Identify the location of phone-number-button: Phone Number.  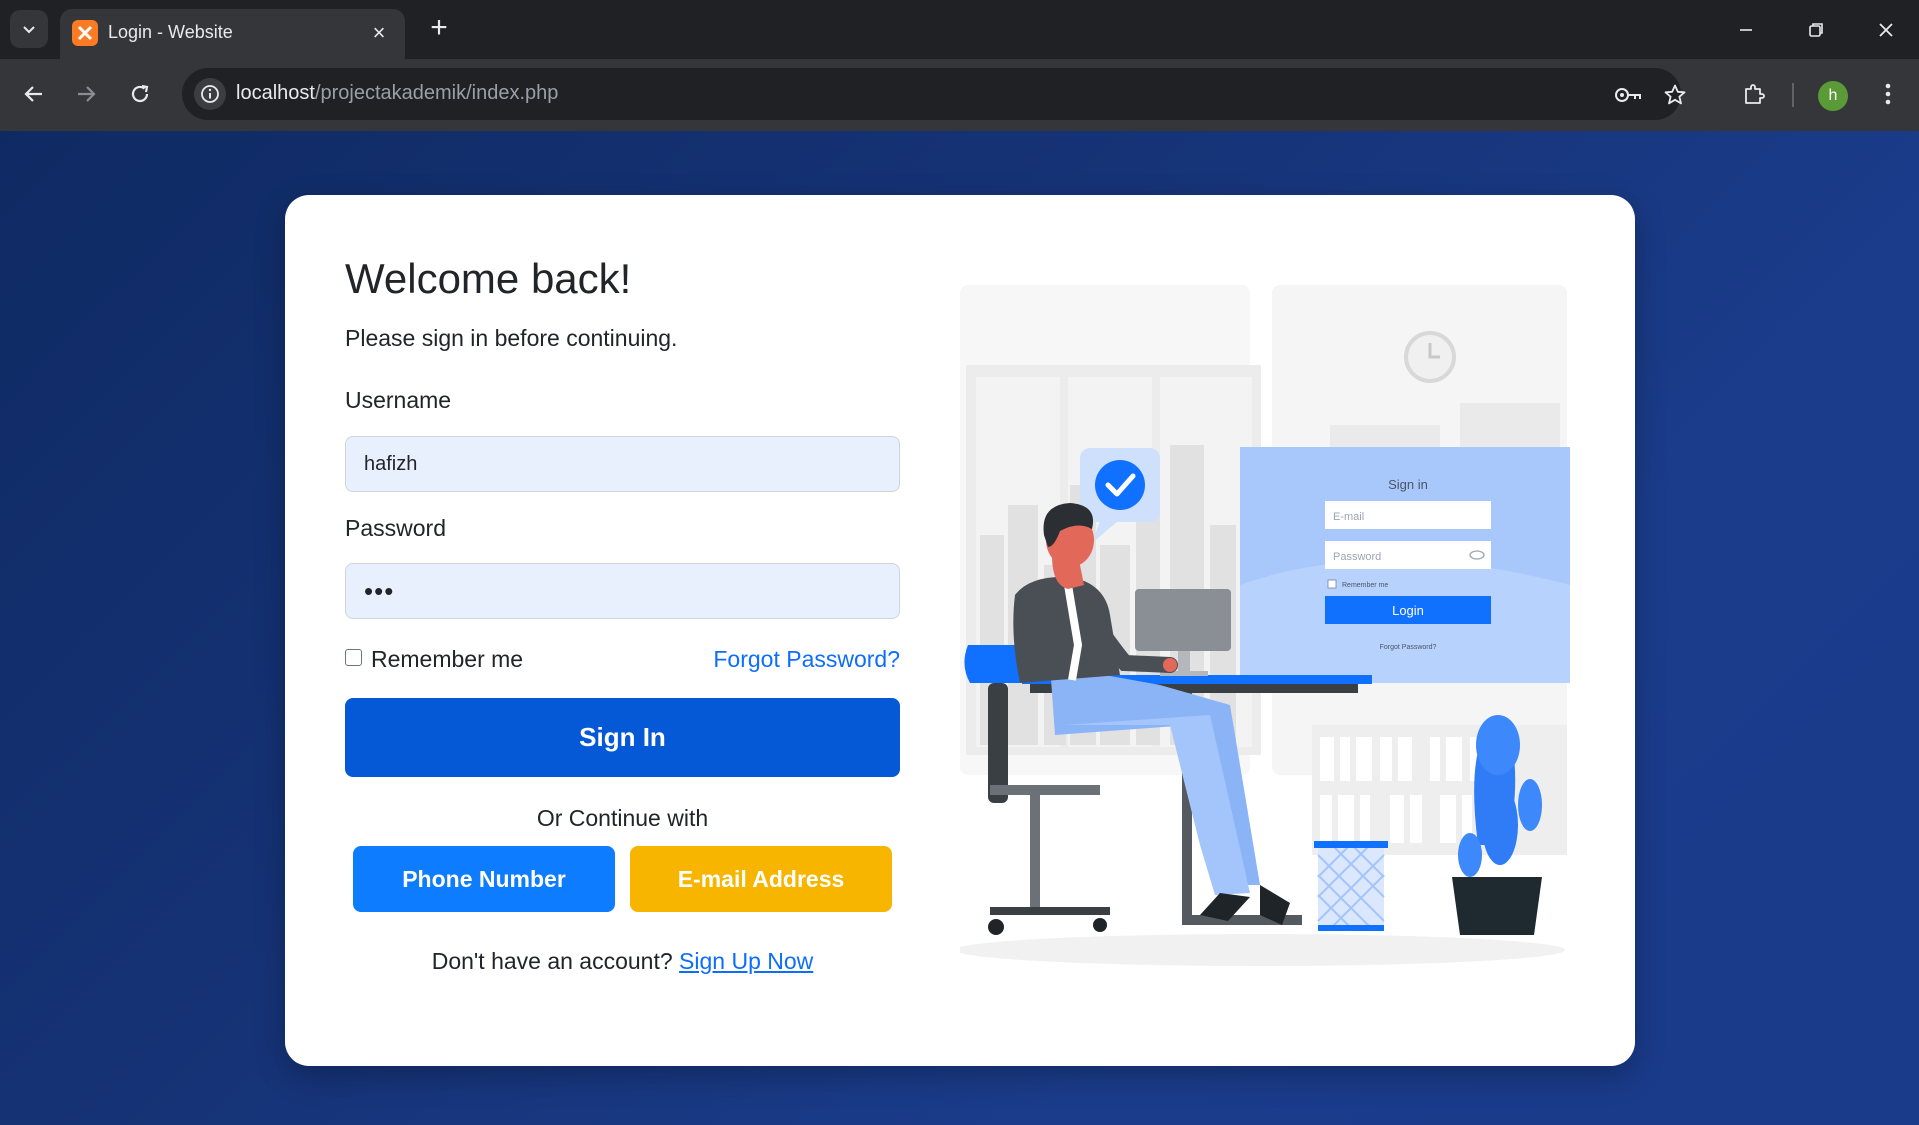
(484, 879).